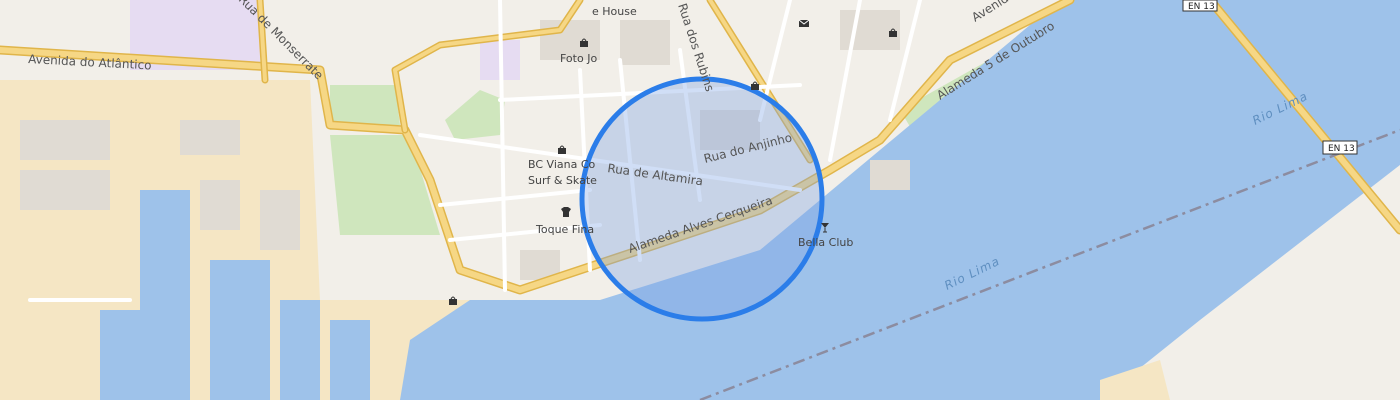 Image resolution: width=1400 pixels, height=400 pixels. I want to click on poi-label-bc-line1: BC Viana Co, so click(562, 164).